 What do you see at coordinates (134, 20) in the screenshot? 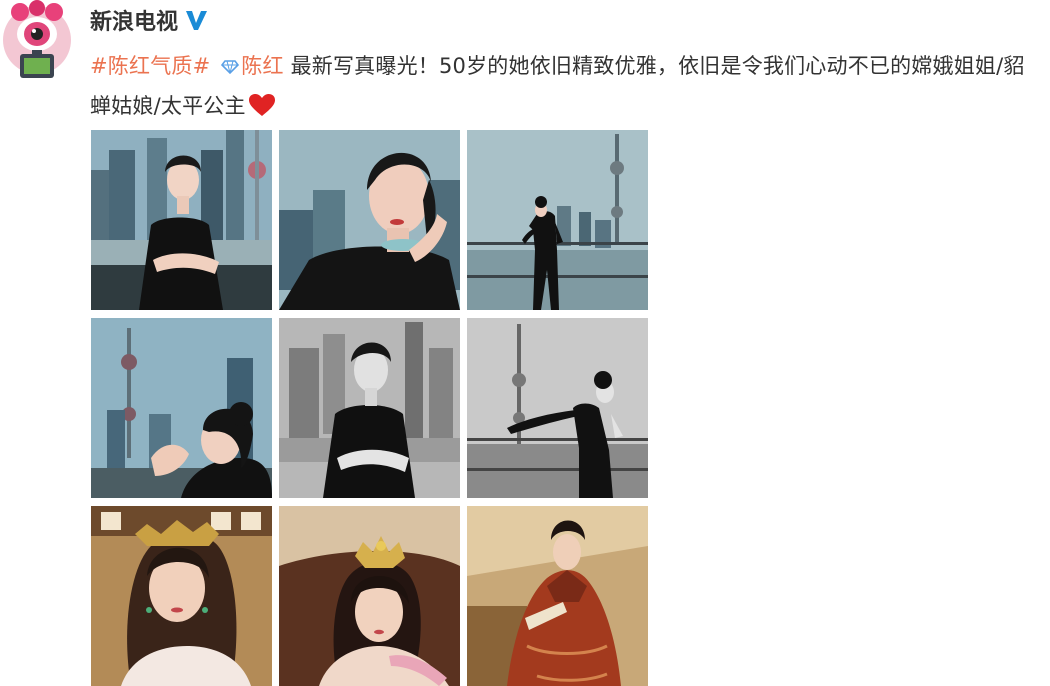
I see `account-name: 新浪电视` at bounding box center [134, 20].